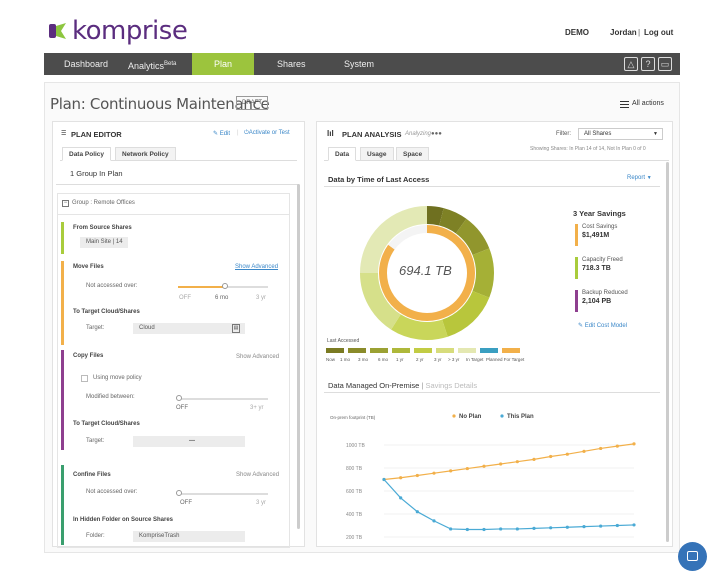 Image resolution: width=709 pixels, height=575 pixels. What do you see at coordinates (454, 359) in the screenshot?
I see `legend-label: > 3 yr` at bounding box center [454, 359].